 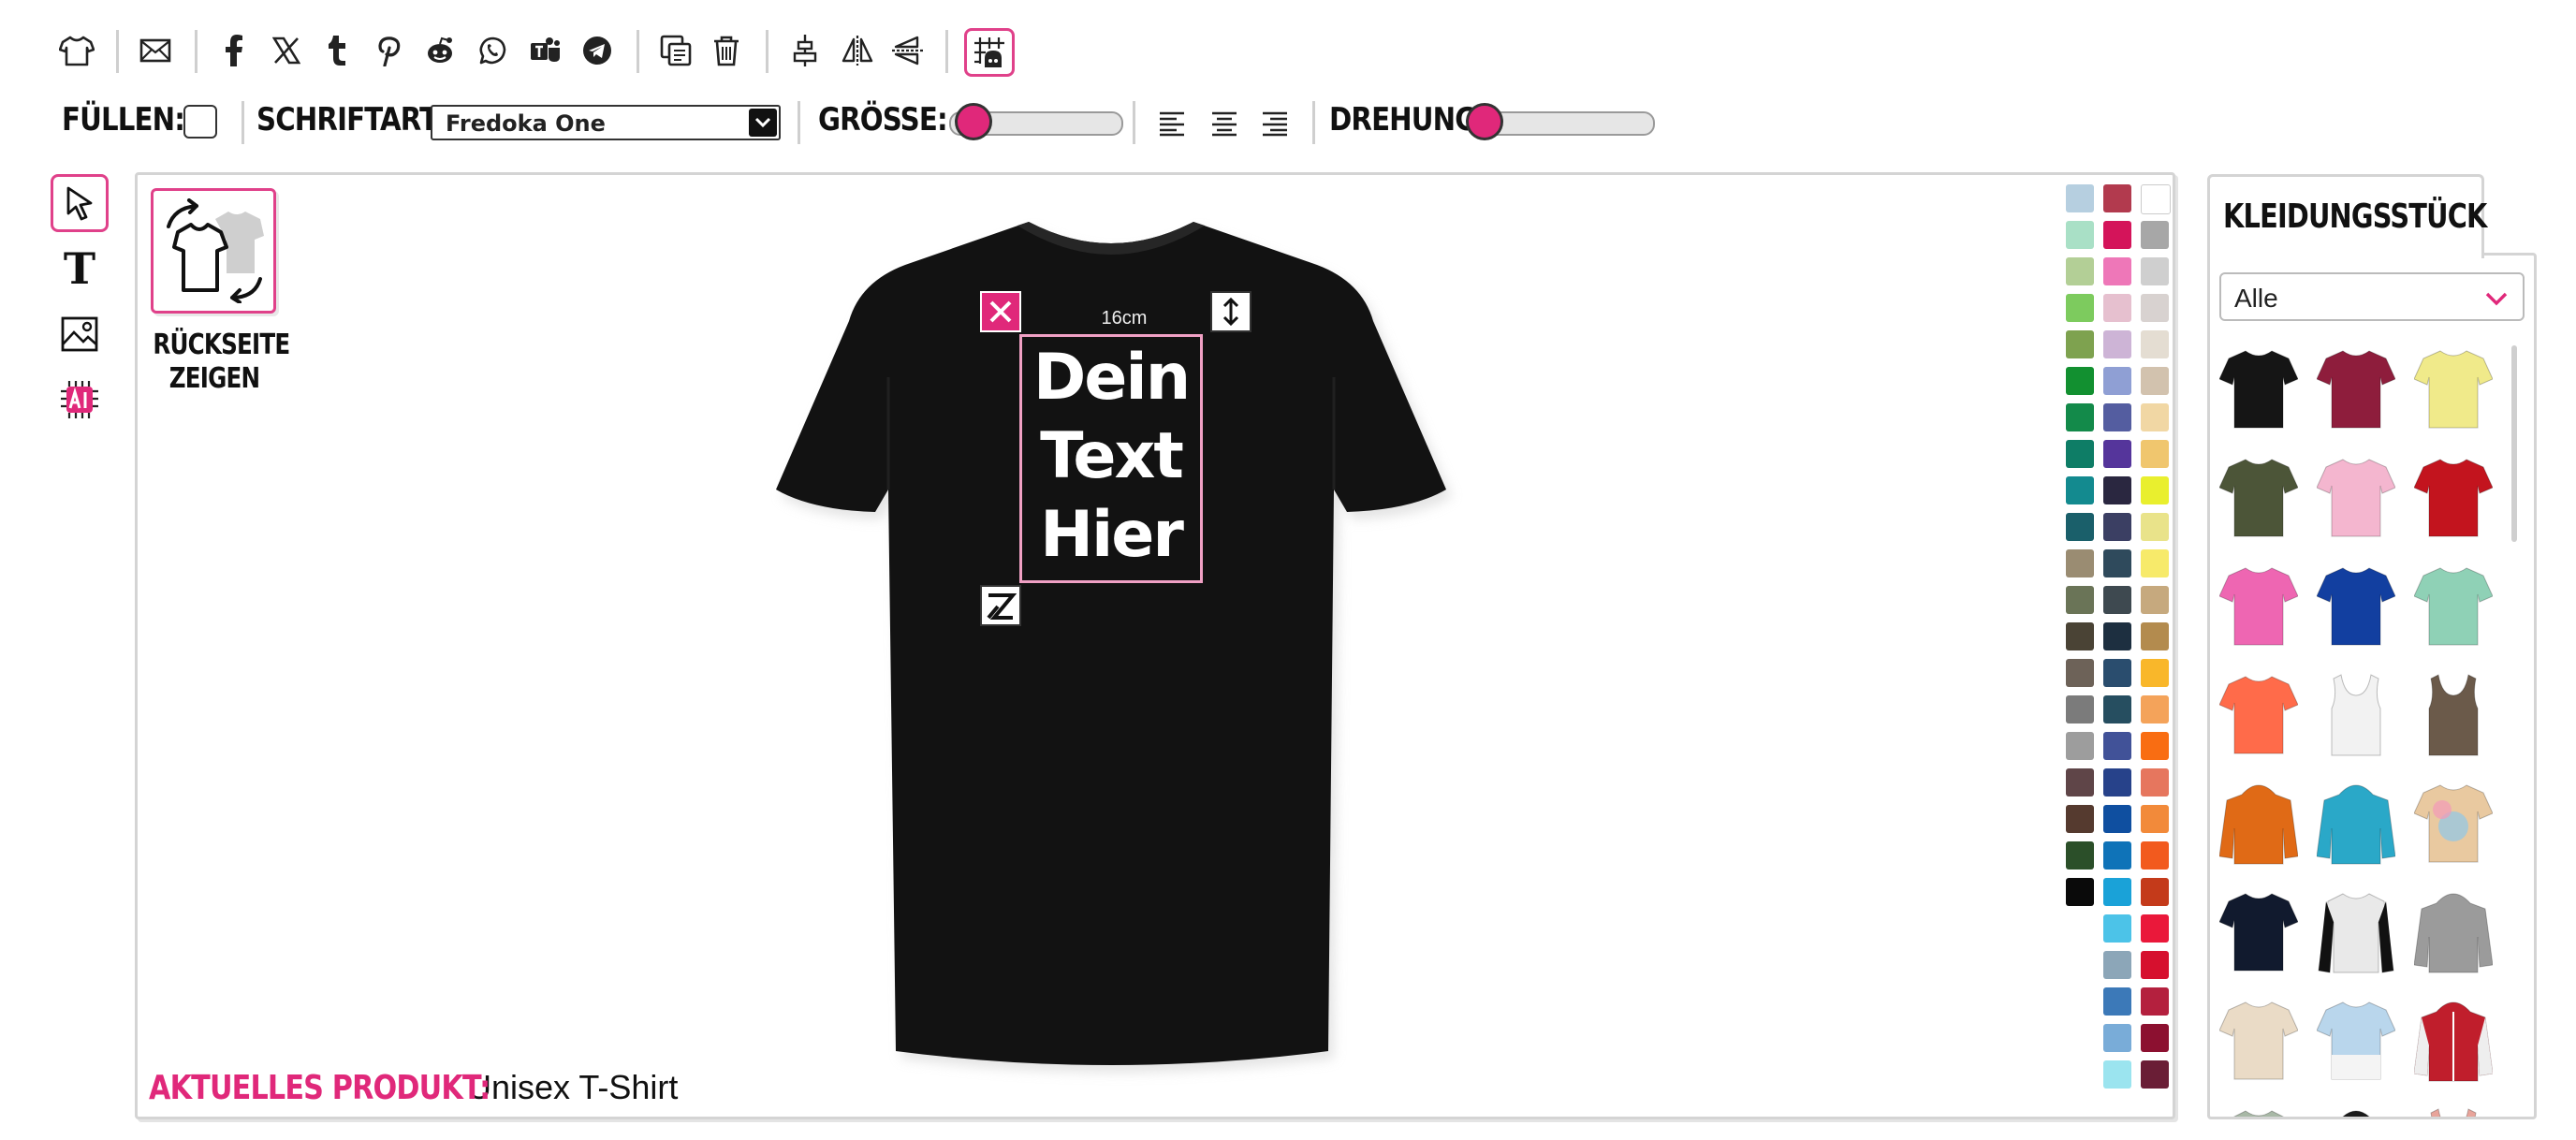 What do you see at coordinates (2372, 296) in the screenshot?
I see `garment-filter-select: Alle` at bounding box center [2372, 296].